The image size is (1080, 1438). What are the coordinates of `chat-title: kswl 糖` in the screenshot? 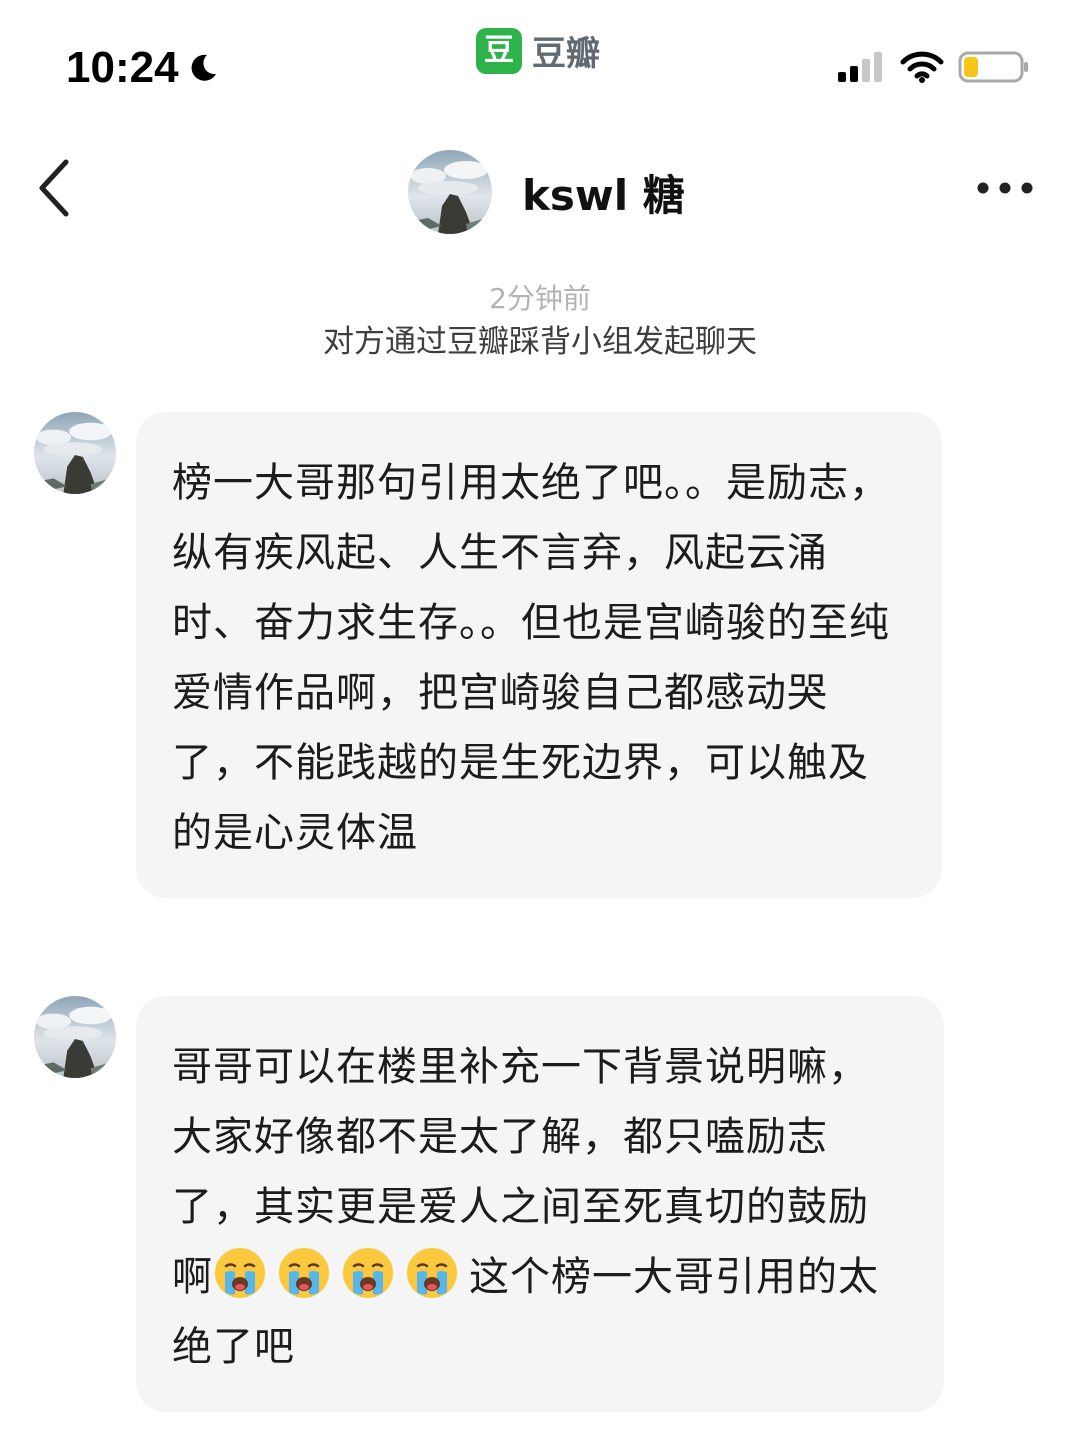 It's located at (546, 192).